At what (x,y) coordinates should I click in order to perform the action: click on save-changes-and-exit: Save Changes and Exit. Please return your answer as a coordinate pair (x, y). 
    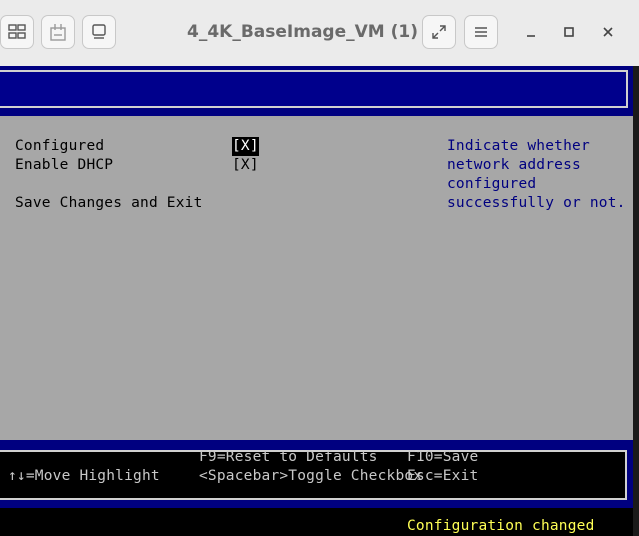
    Looking at the image, I should click on (109, 203).